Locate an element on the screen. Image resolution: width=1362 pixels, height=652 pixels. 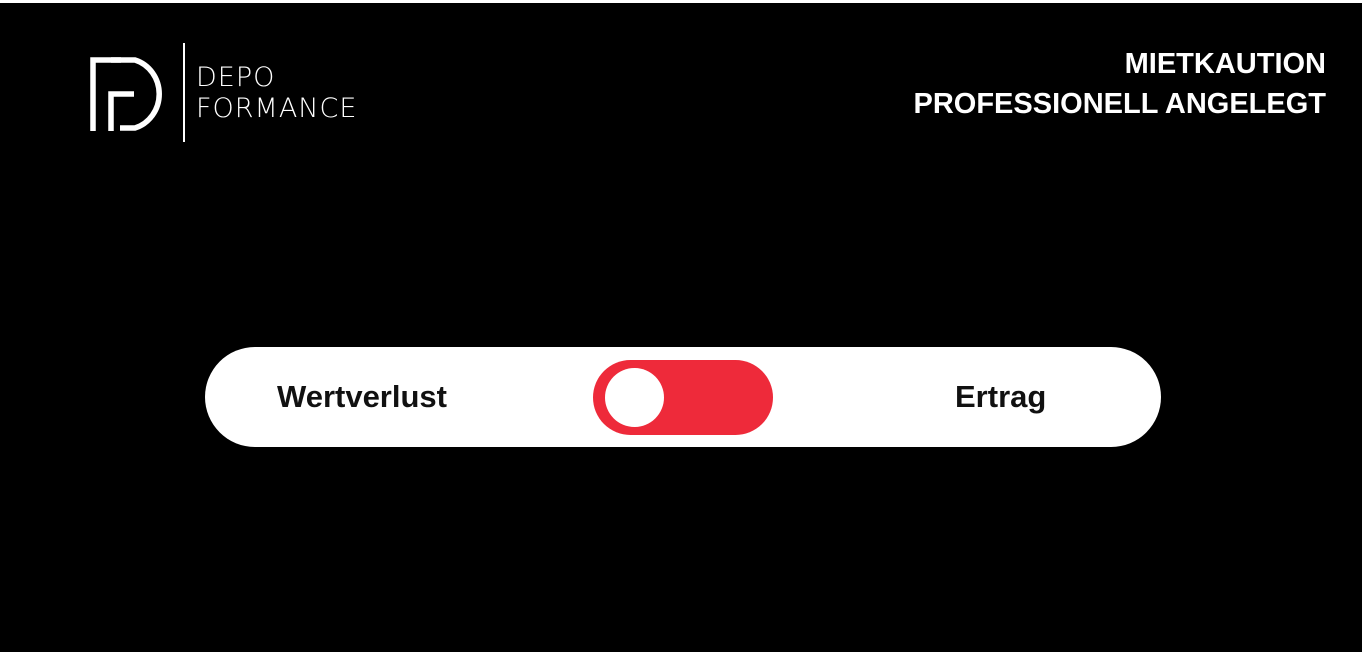
toggle-switch is located at coordinates (683, 397).